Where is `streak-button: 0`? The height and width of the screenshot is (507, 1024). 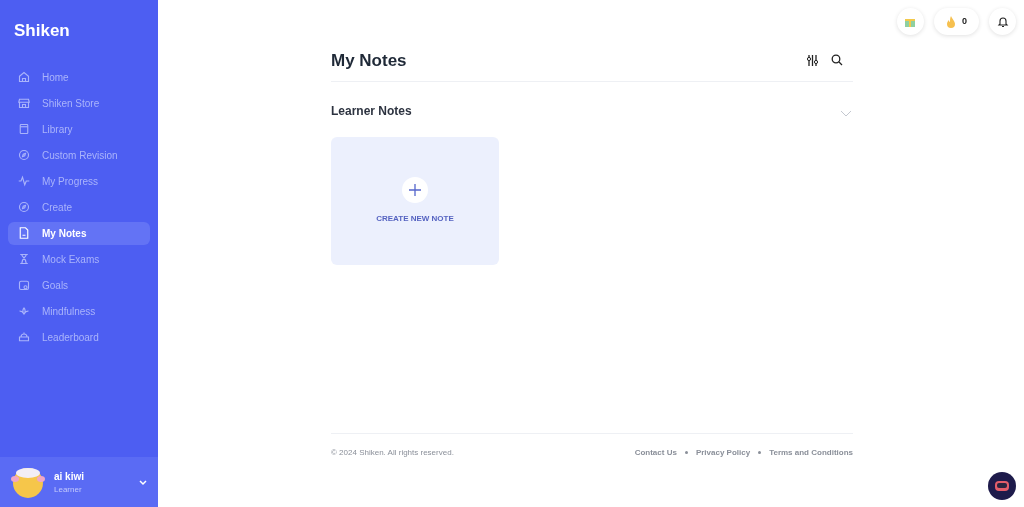
streak-button: 0 is located at coordinates (956, 21).